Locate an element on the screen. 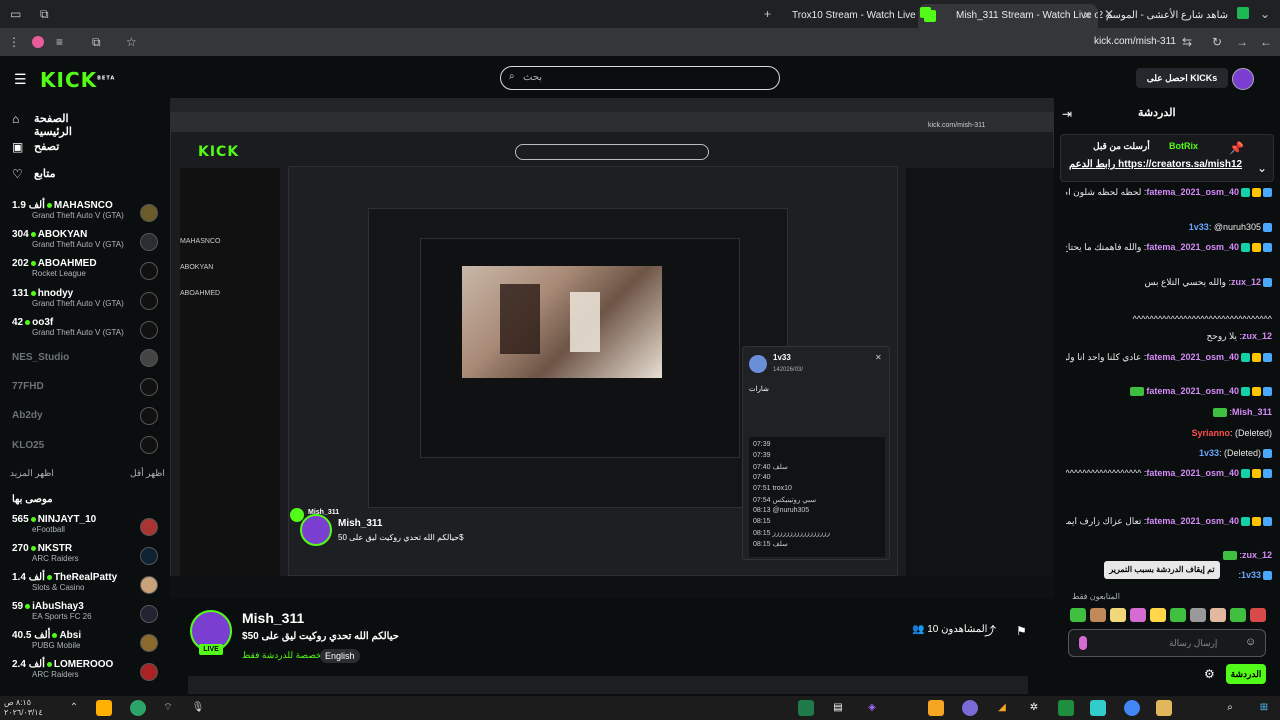 Image resolution: width=1280 pixels, height=720 pixels. taskbar-app-icon: ◈ is located at coordinates (872, 708).